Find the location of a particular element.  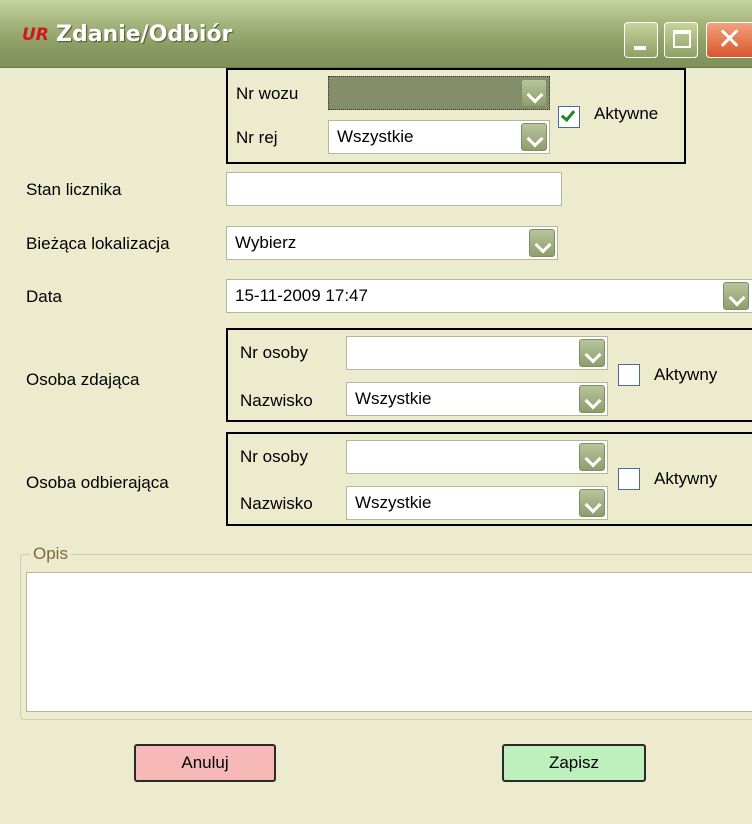

window-title: Zdanie/Odbiór is located at coordinates (144, 34).